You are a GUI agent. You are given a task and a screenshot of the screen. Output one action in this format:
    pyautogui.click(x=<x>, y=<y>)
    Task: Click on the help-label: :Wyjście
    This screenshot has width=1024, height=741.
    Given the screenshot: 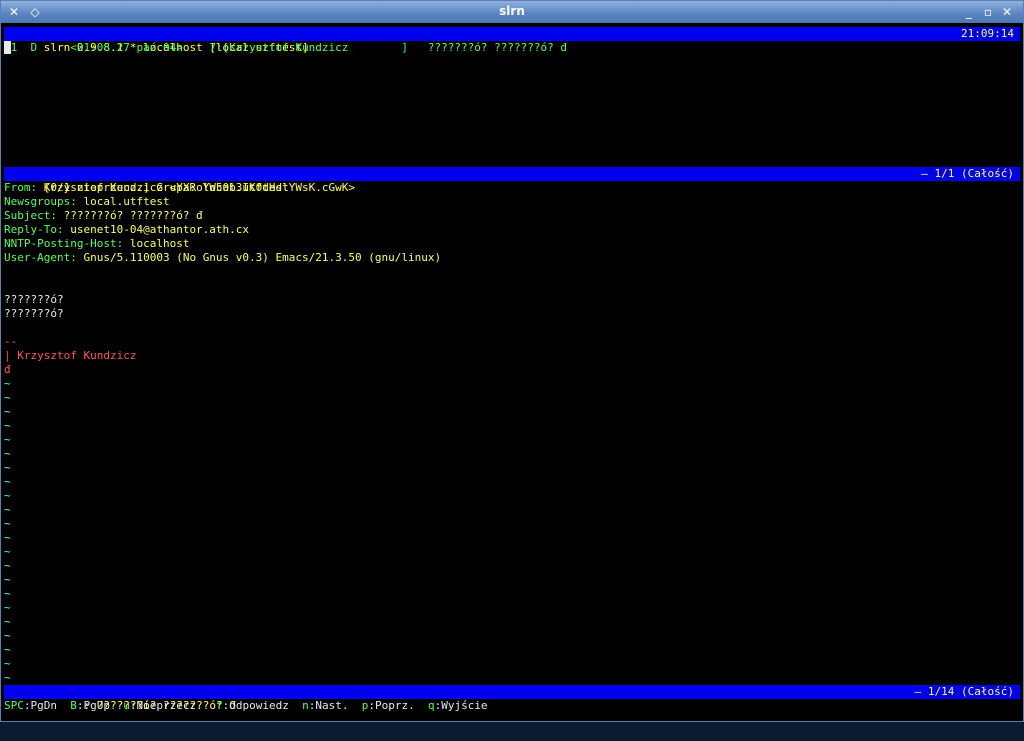 What is the action you would take?
    pyautogui.click(x=461, y=705)
    